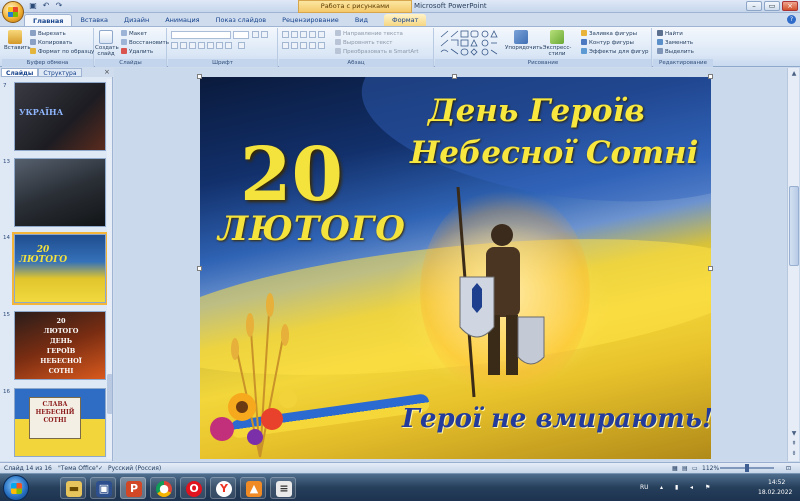 The width and height of the screenshot is (800, 501). I want to click on case-icon, so click(228, 45).